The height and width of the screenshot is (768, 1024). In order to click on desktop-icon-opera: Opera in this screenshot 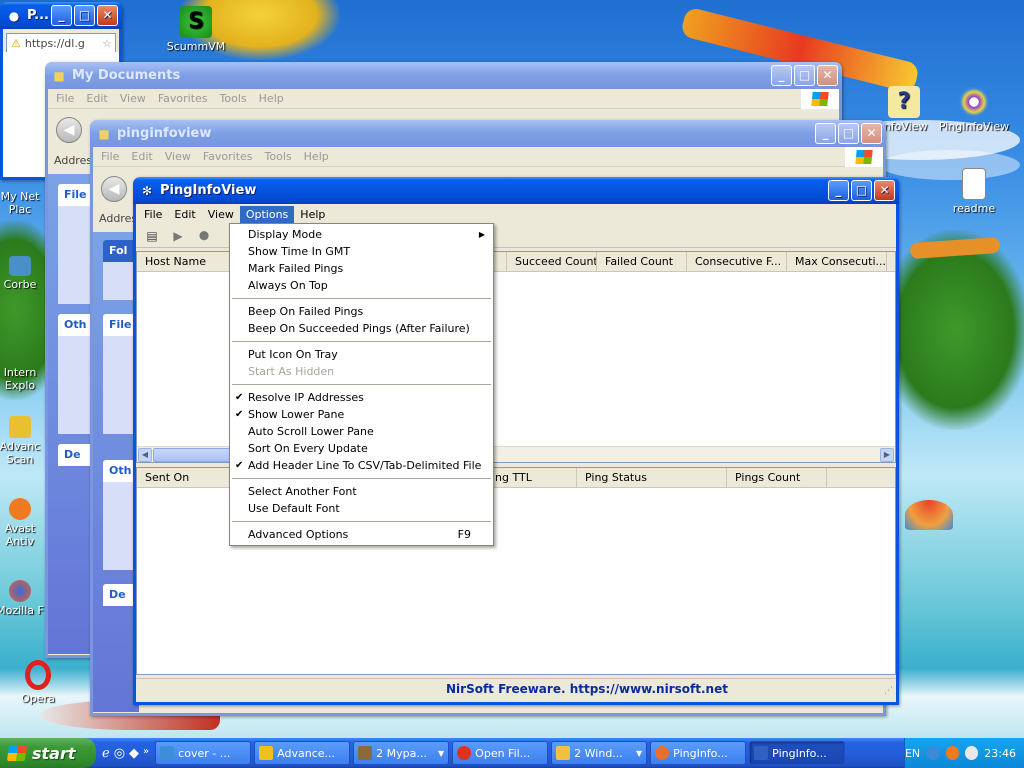, I will do `click(38, 682)`.